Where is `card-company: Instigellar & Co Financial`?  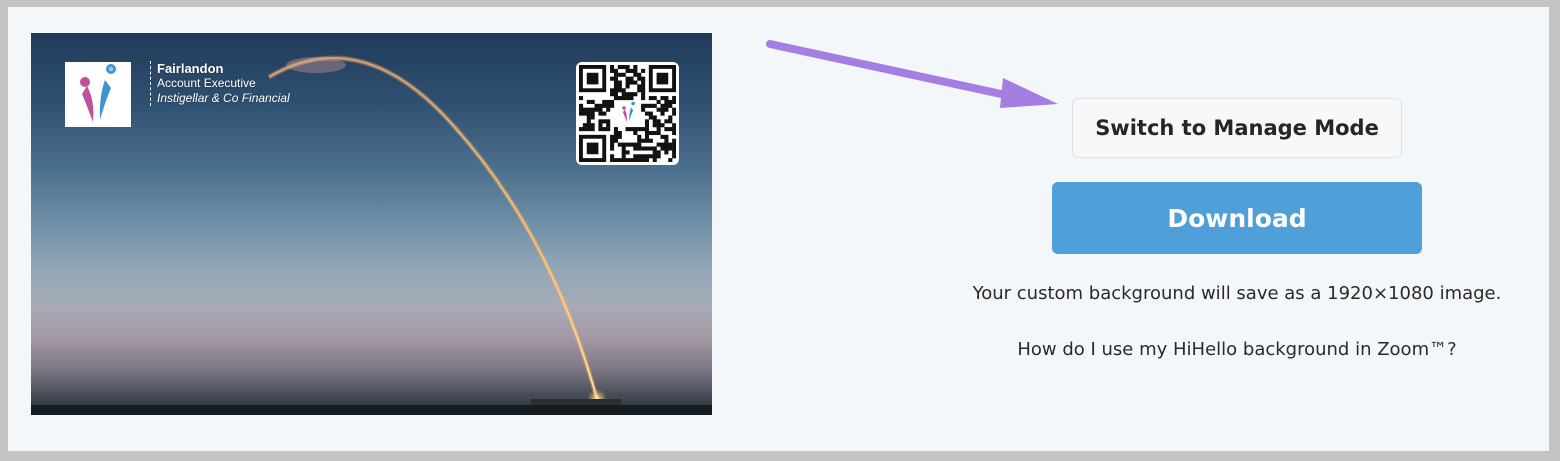 card-company: Instigellar & Co Financial is located at coordinates (223, 98).